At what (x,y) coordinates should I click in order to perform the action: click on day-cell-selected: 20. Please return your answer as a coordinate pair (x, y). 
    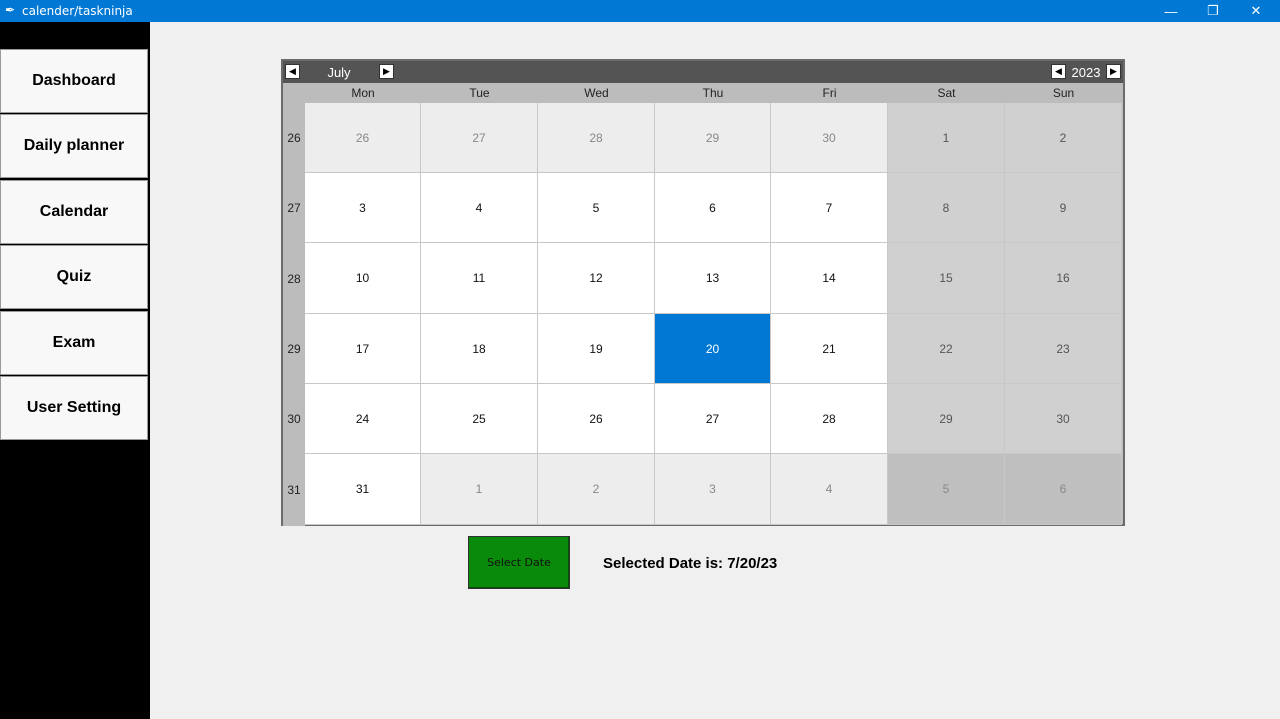
    Looking at the image, I should click on (713, 349).